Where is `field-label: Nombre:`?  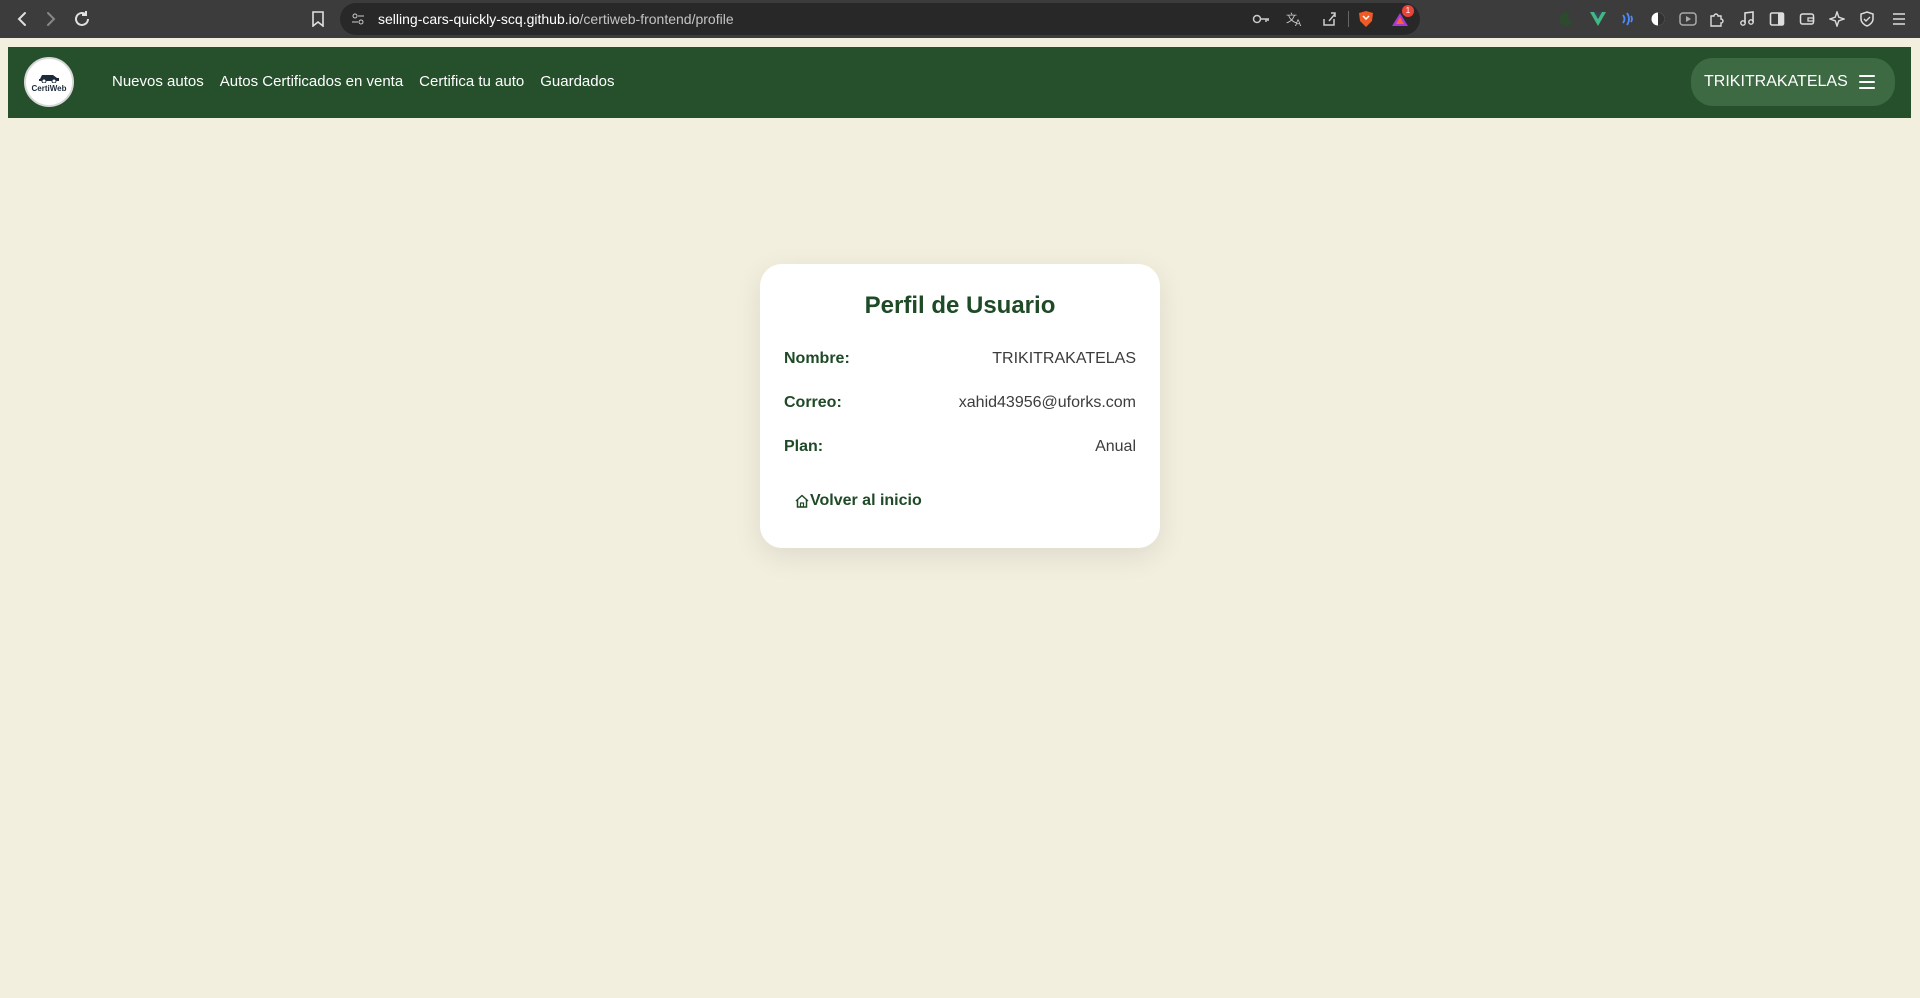 field-label: Nombre: is located at coordinates (817, 358).